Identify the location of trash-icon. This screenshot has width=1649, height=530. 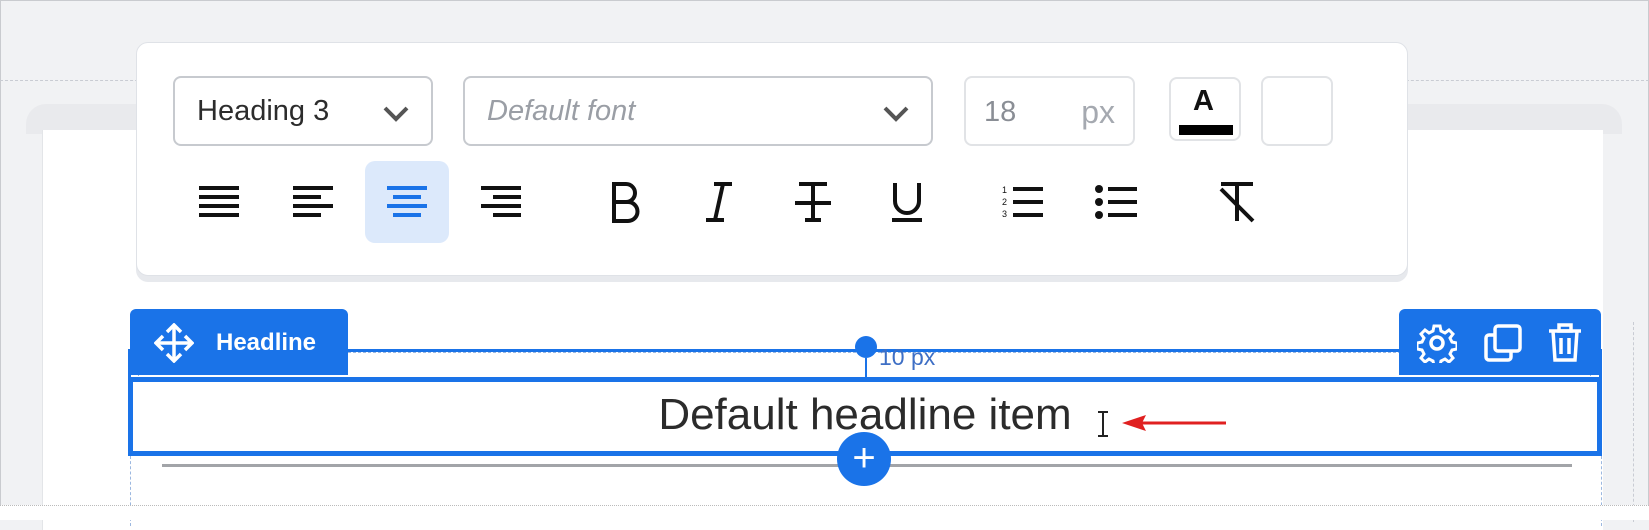
(1565, 343).